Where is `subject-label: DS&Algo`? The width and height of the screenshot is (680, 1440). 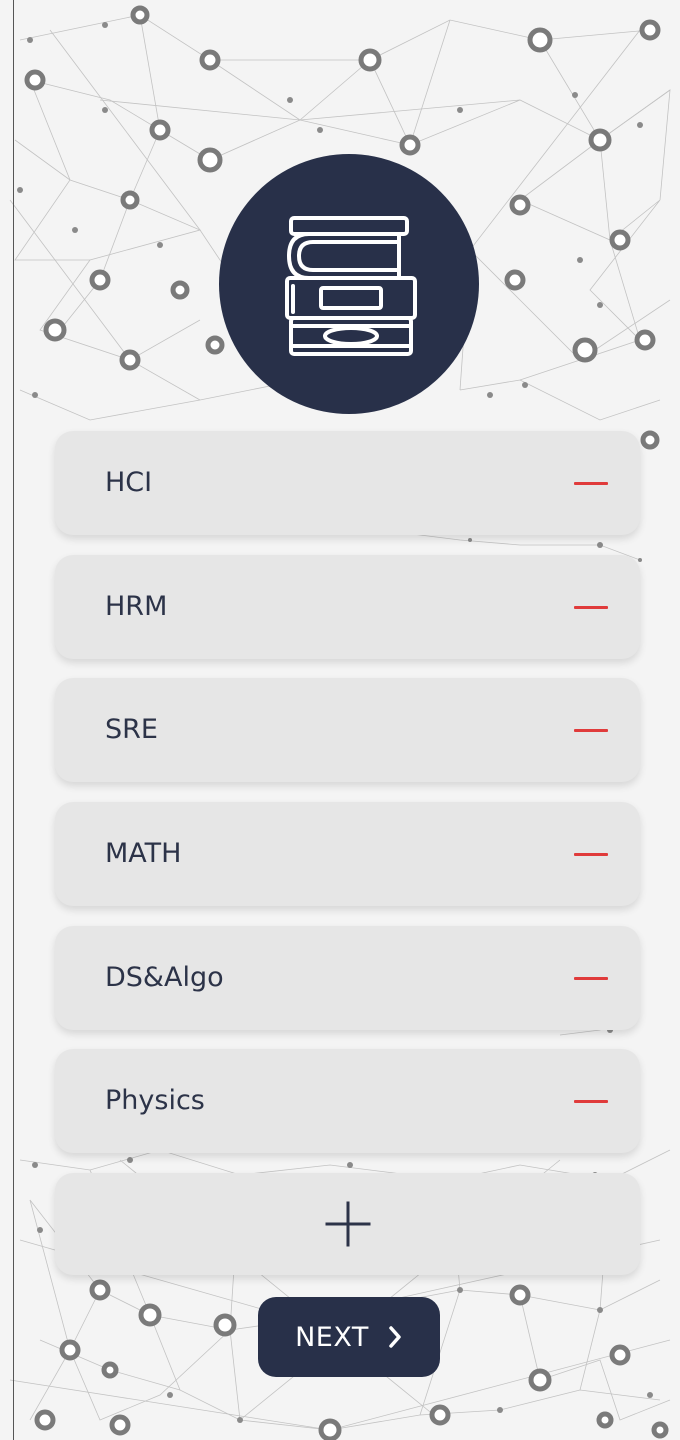
subject-label: DS&Algo is located at coordinates (164, 977).